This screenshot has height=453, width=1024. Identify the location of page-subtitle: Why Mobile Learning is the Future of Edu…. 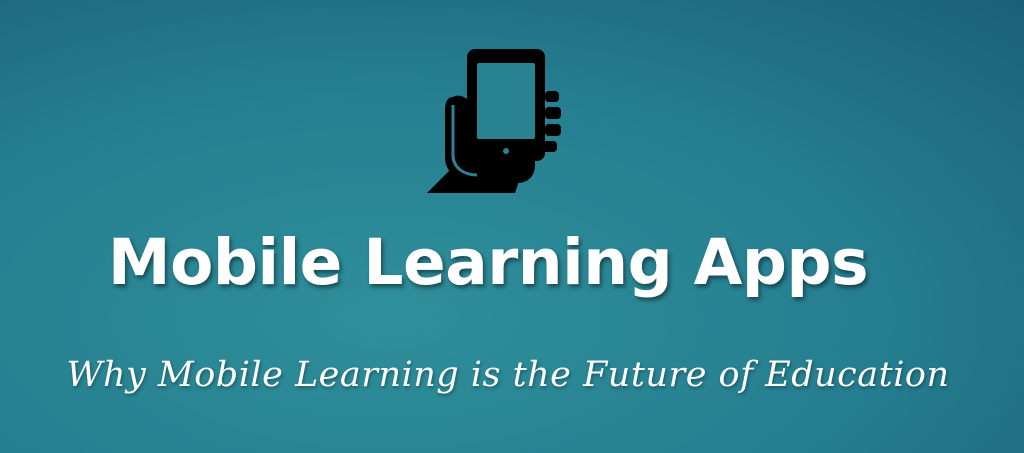
(508, 375).